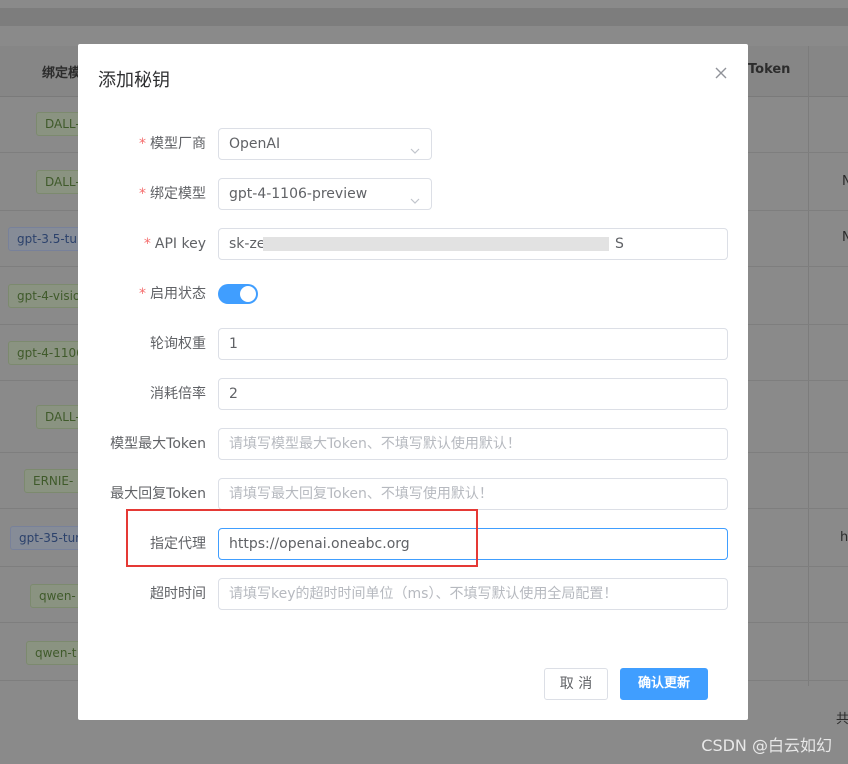  I want to click on footer-text: 共, so click(842, 719).